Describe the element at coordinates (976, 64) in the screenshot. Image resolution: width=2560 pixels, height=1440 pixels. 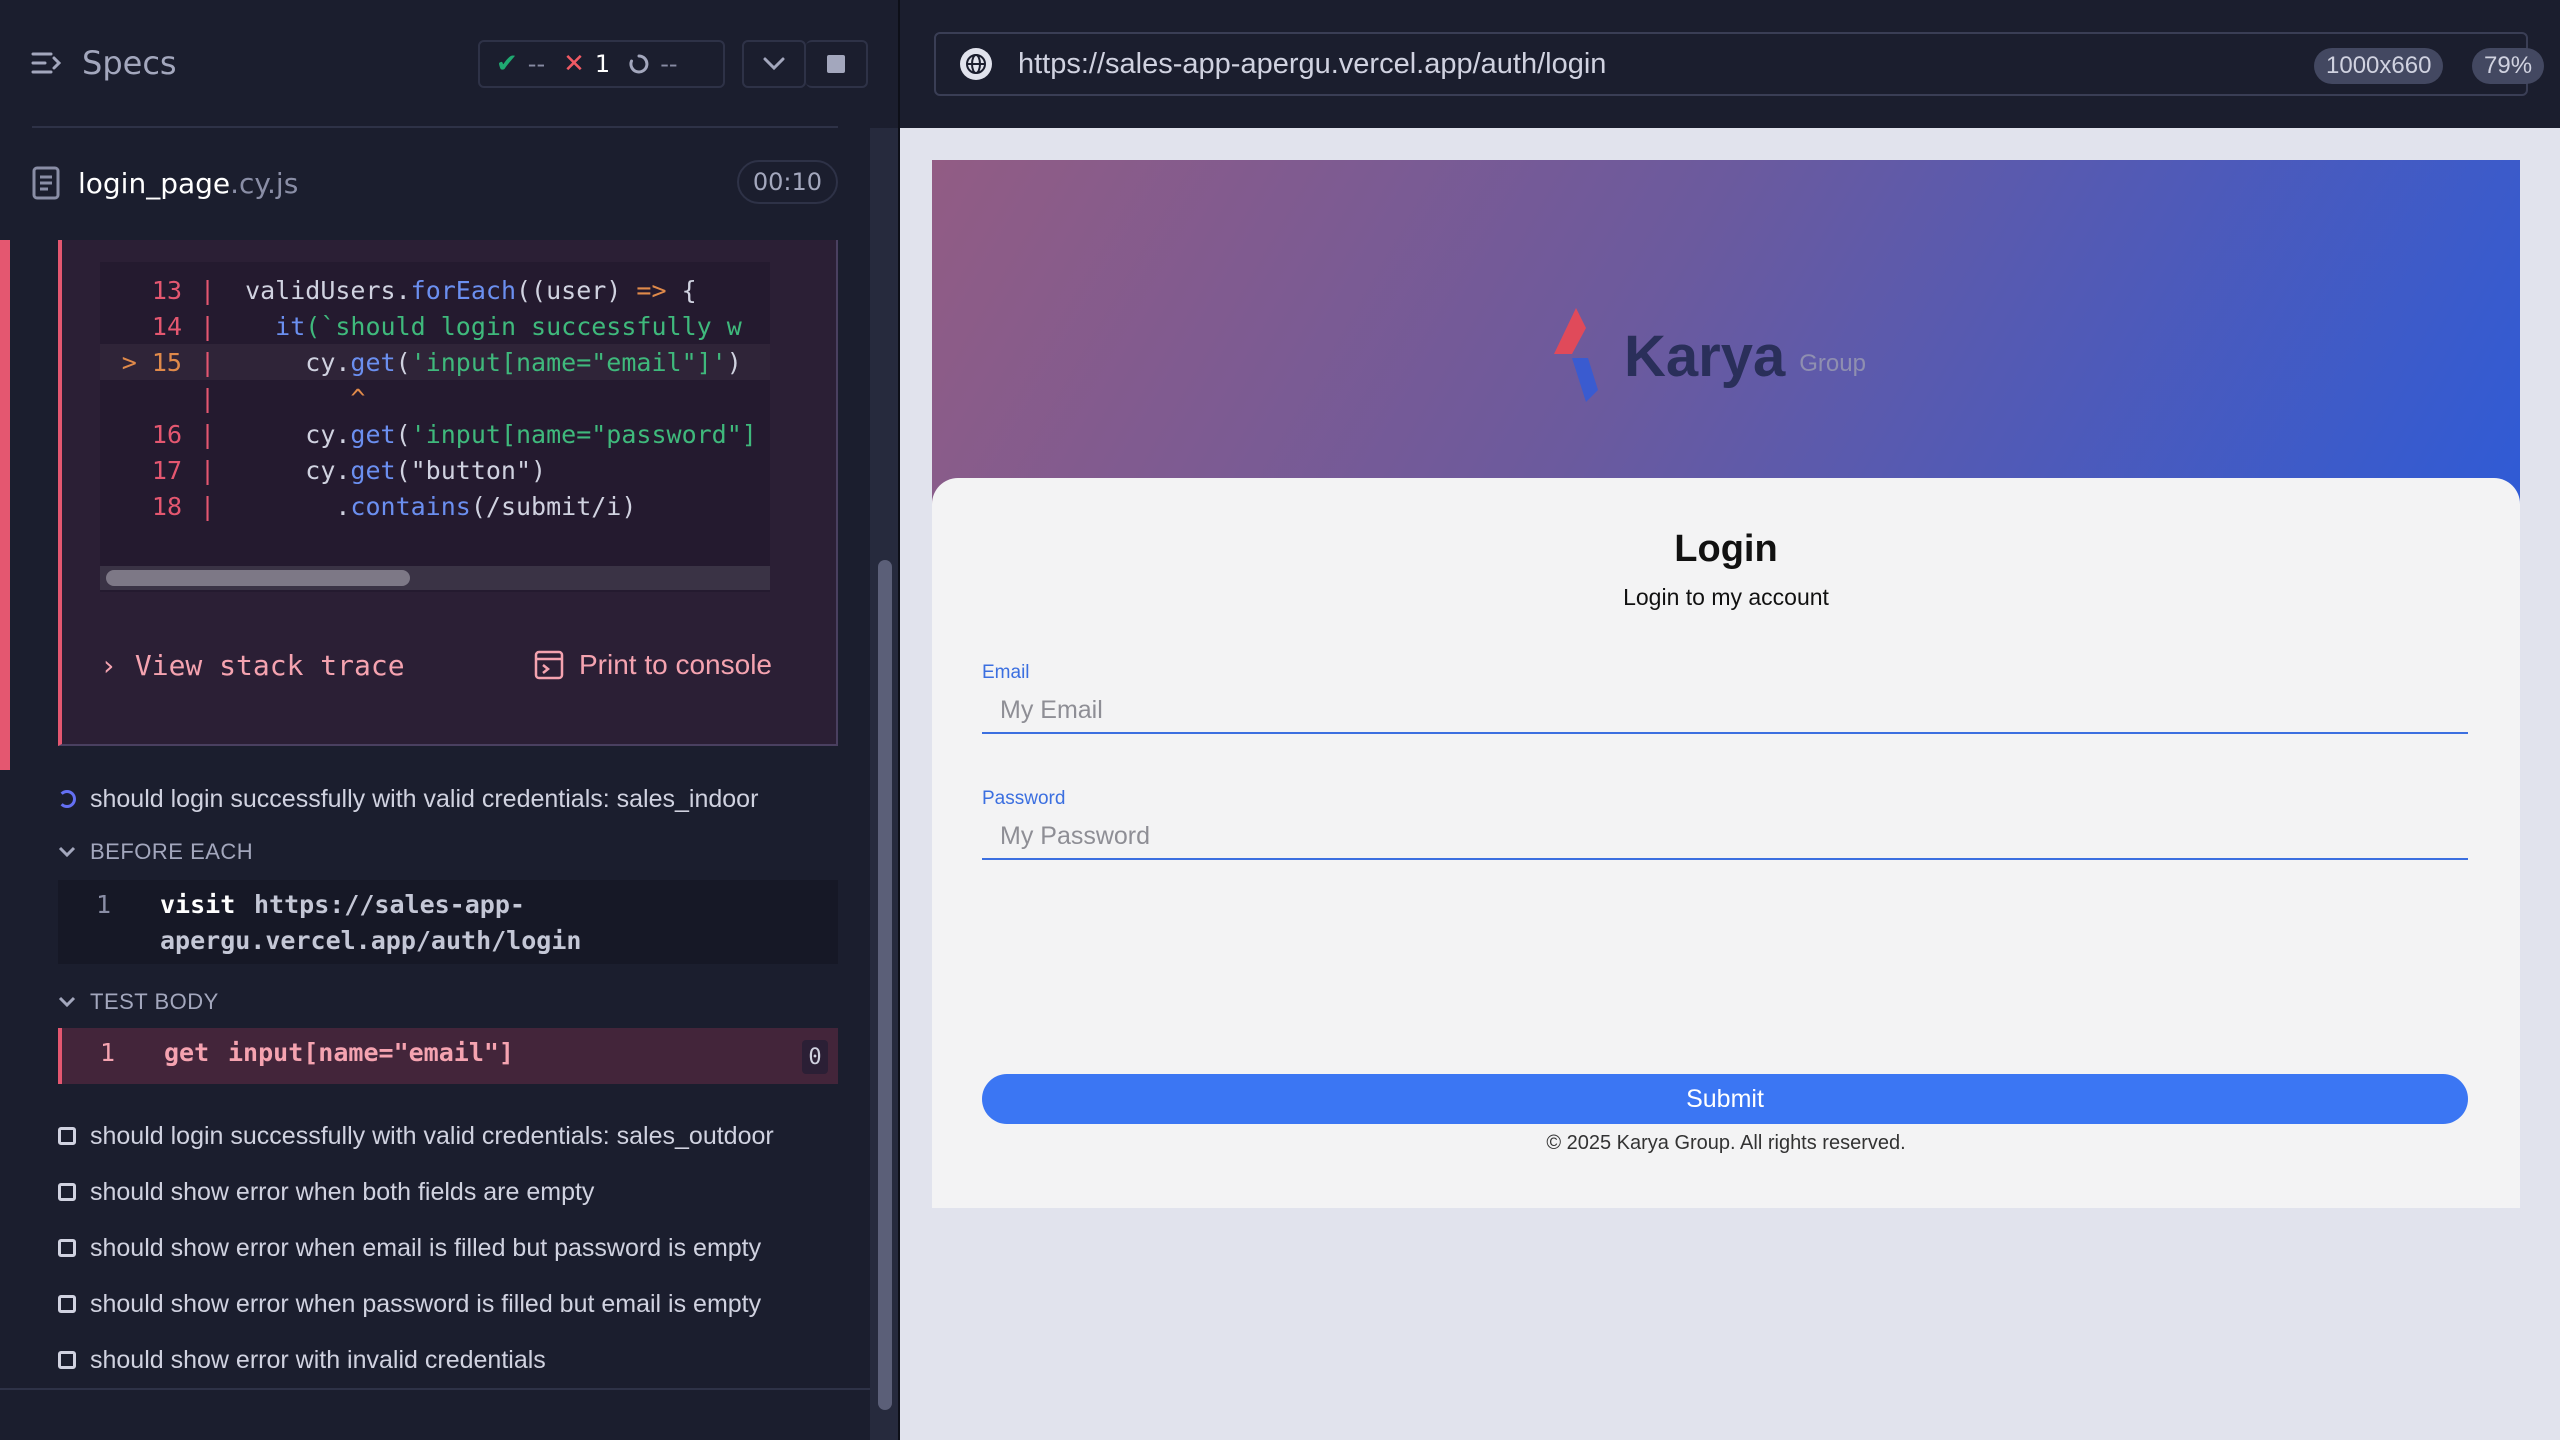
I see `globe-icon` at that location.